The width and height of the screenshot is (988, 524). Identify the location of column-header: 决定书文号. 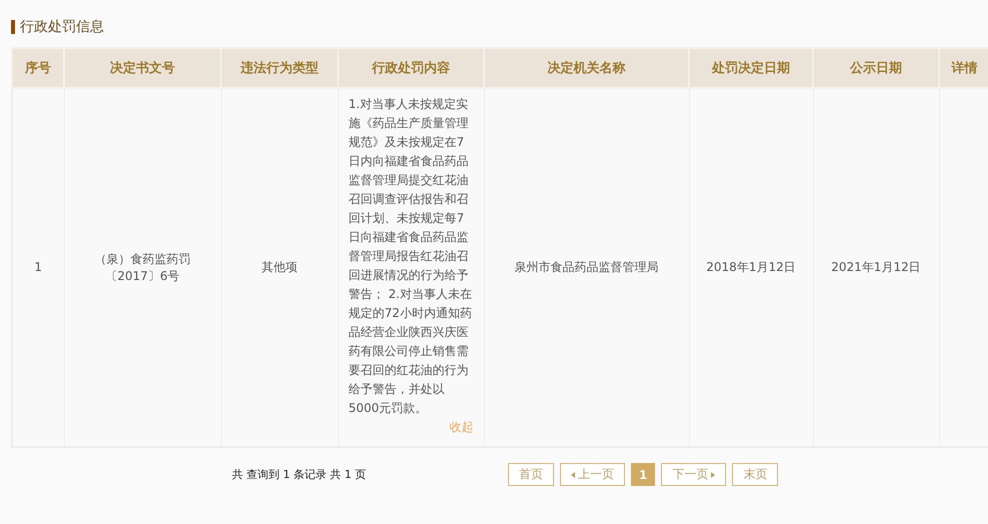
(142, 68).